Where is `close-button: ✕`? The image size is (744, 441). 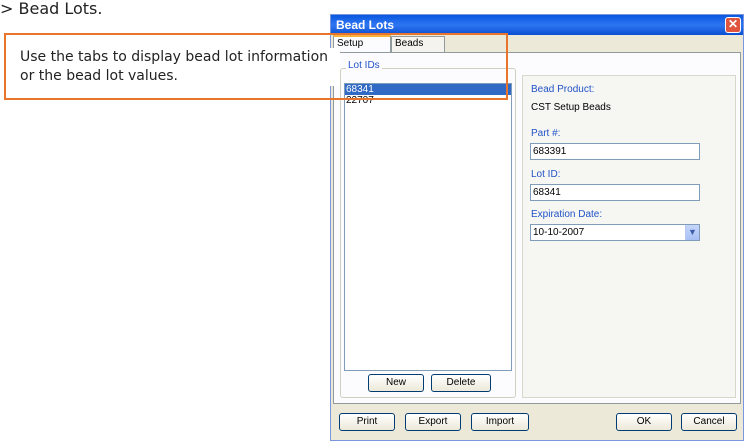 close-button: ✕ is located at coordinates (733, 25).